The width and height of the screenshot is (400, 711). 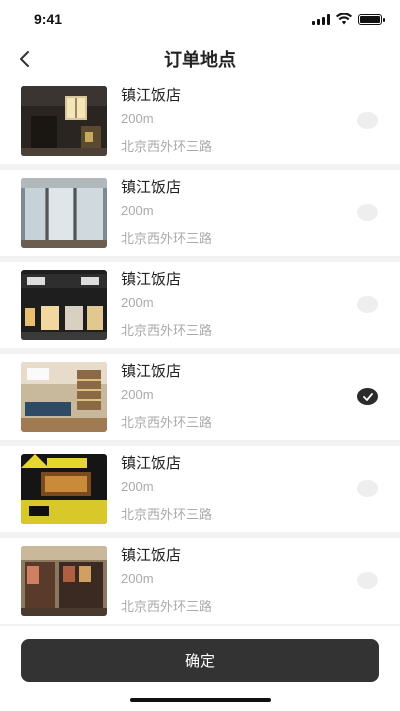 I want to click on status-bar: 9:41, so click(x=200, y=20).